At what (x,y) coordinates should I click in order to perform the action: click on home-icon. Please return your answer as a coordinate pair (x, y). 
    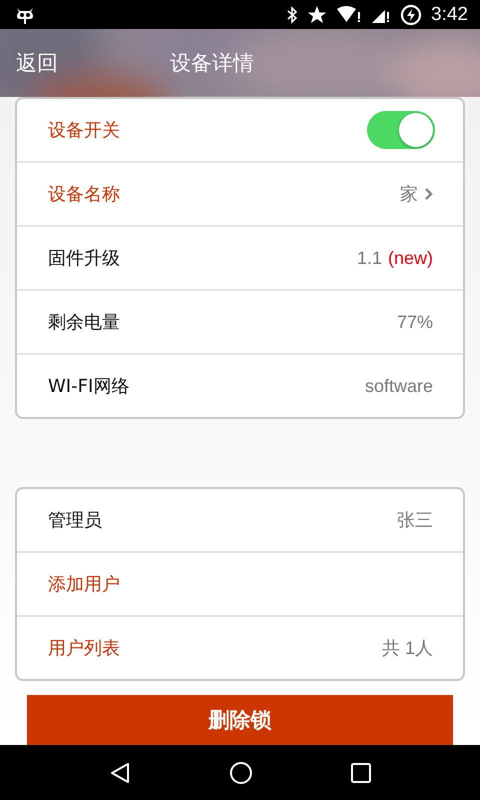
    Looking at the image, I should click on (240, 772).